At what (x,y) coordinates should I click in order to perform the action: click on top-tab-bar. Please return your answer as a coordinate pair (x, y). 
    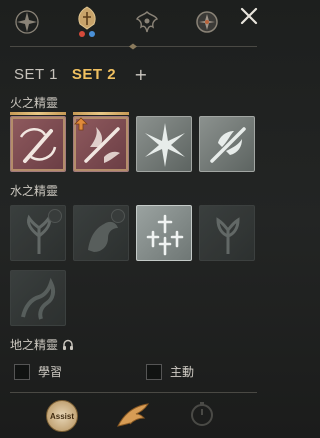
    Looking at the image, I should click on (133, 23).